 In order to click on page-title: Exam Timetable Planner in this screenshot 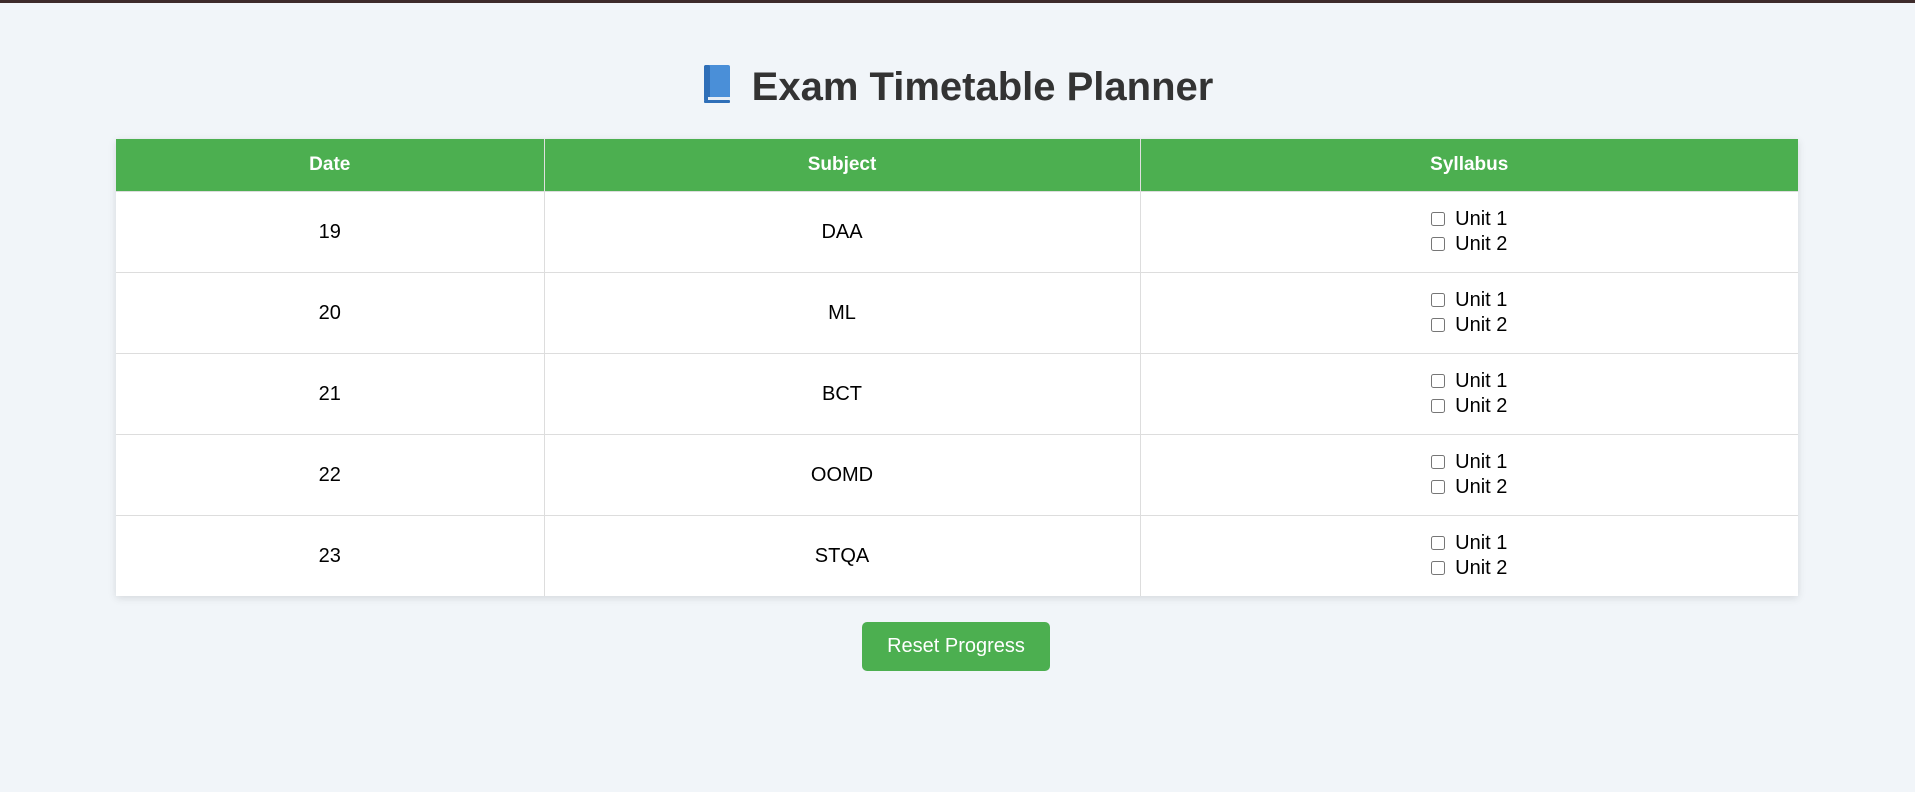, I will do `click(957, 87)`.